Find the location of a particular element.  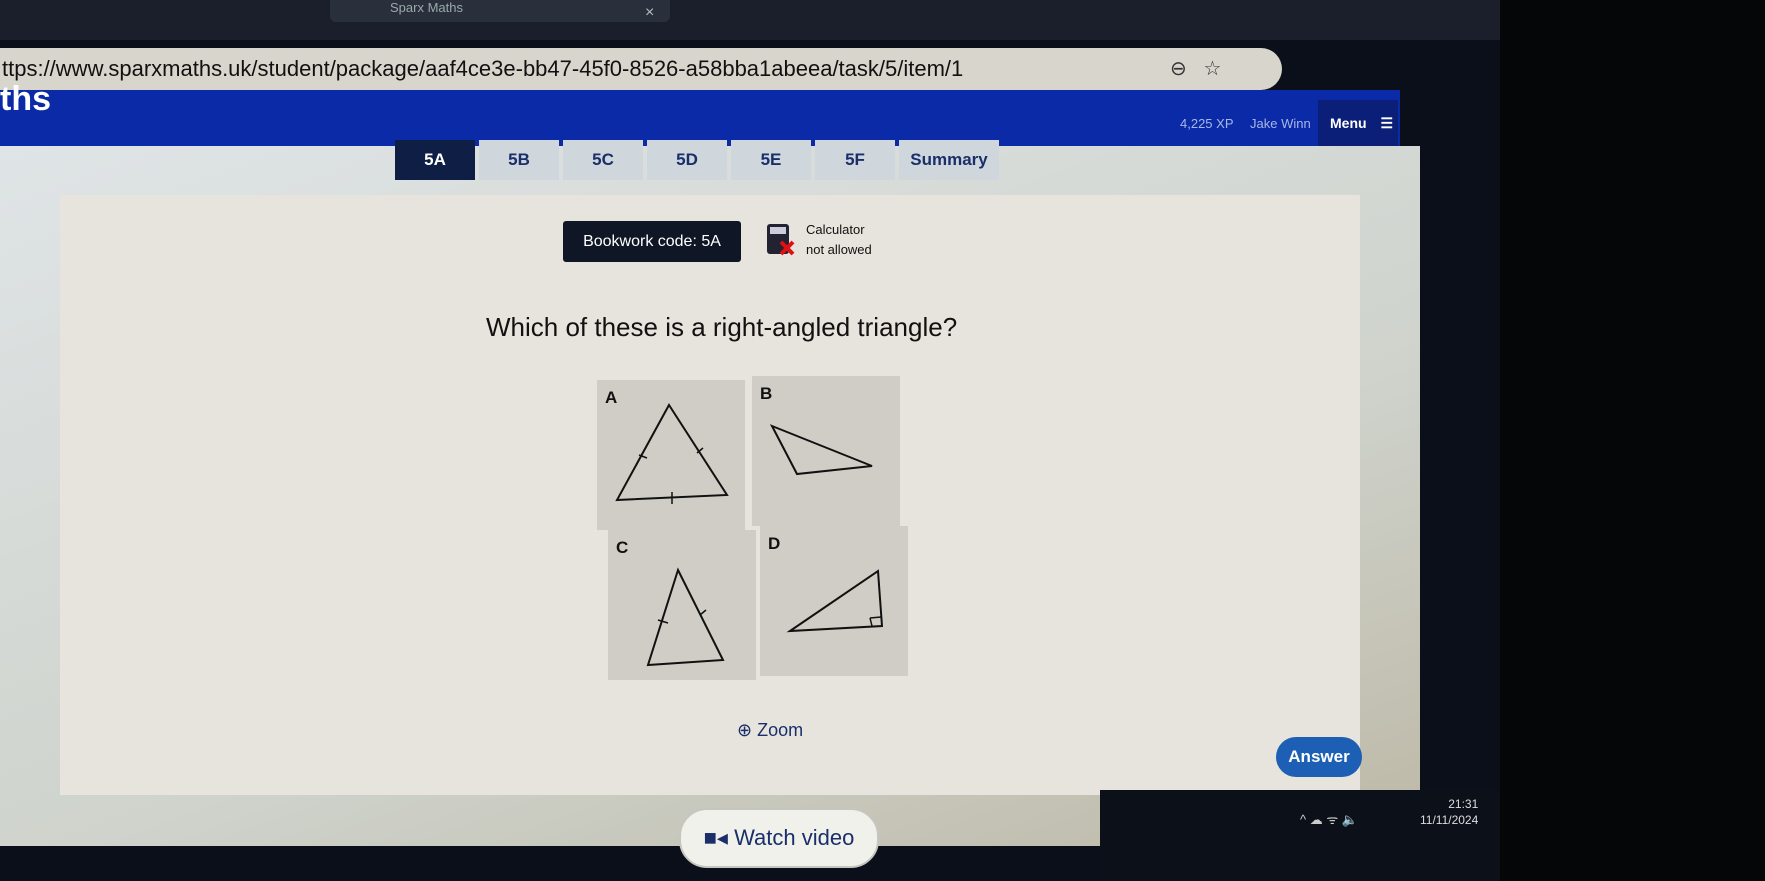

right-angled-triangle is located at coordinates (835, 601).